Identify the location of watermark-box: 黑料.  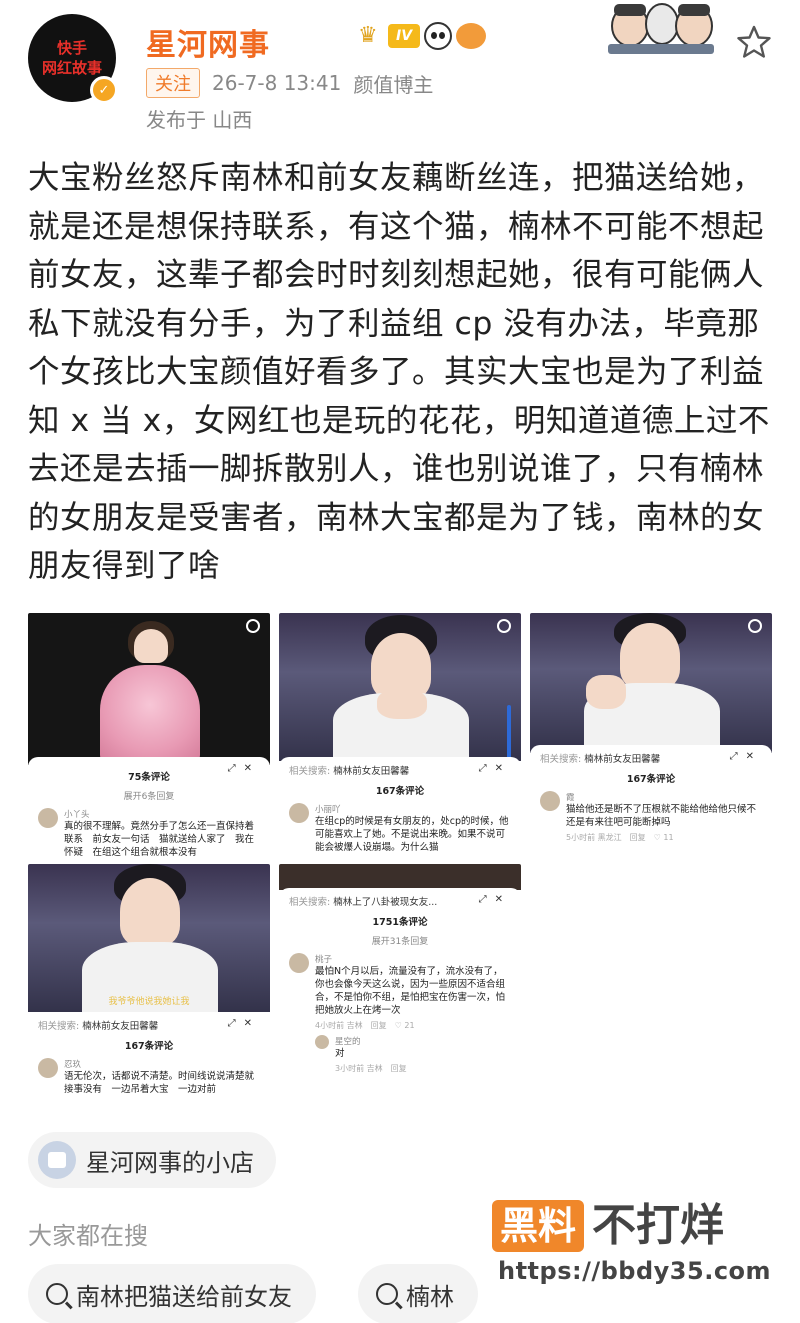
(538, 1226).